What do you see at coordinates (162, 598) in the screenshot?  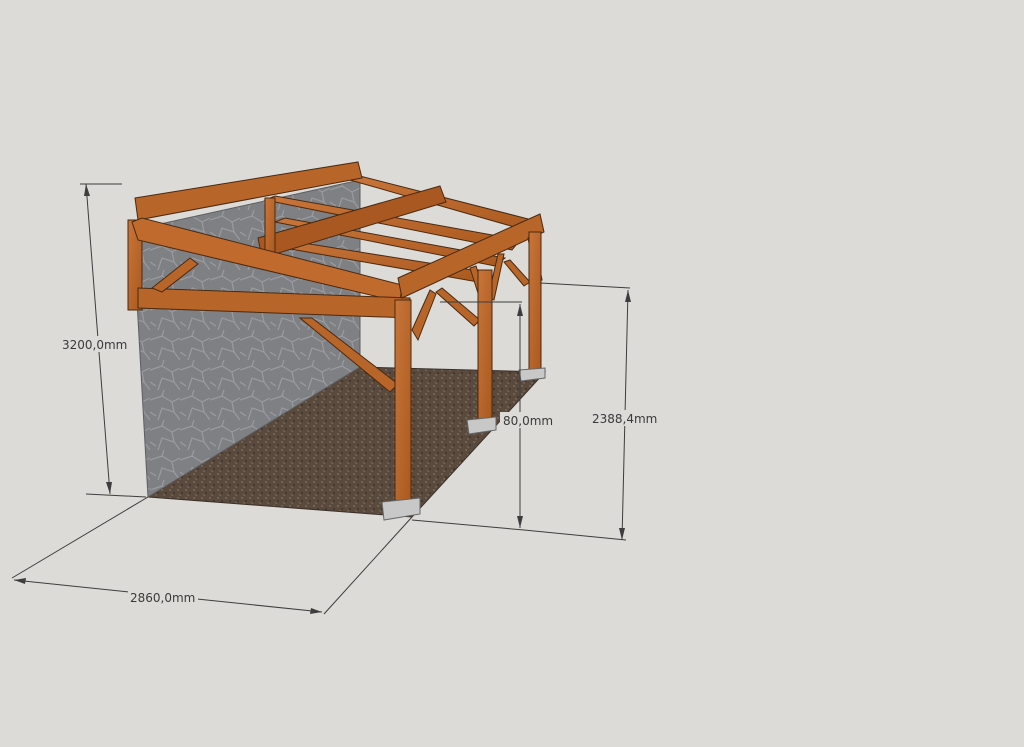 I see `dimension-label-width-bottom: 2860,0mm` at bounding box center [162, 598].